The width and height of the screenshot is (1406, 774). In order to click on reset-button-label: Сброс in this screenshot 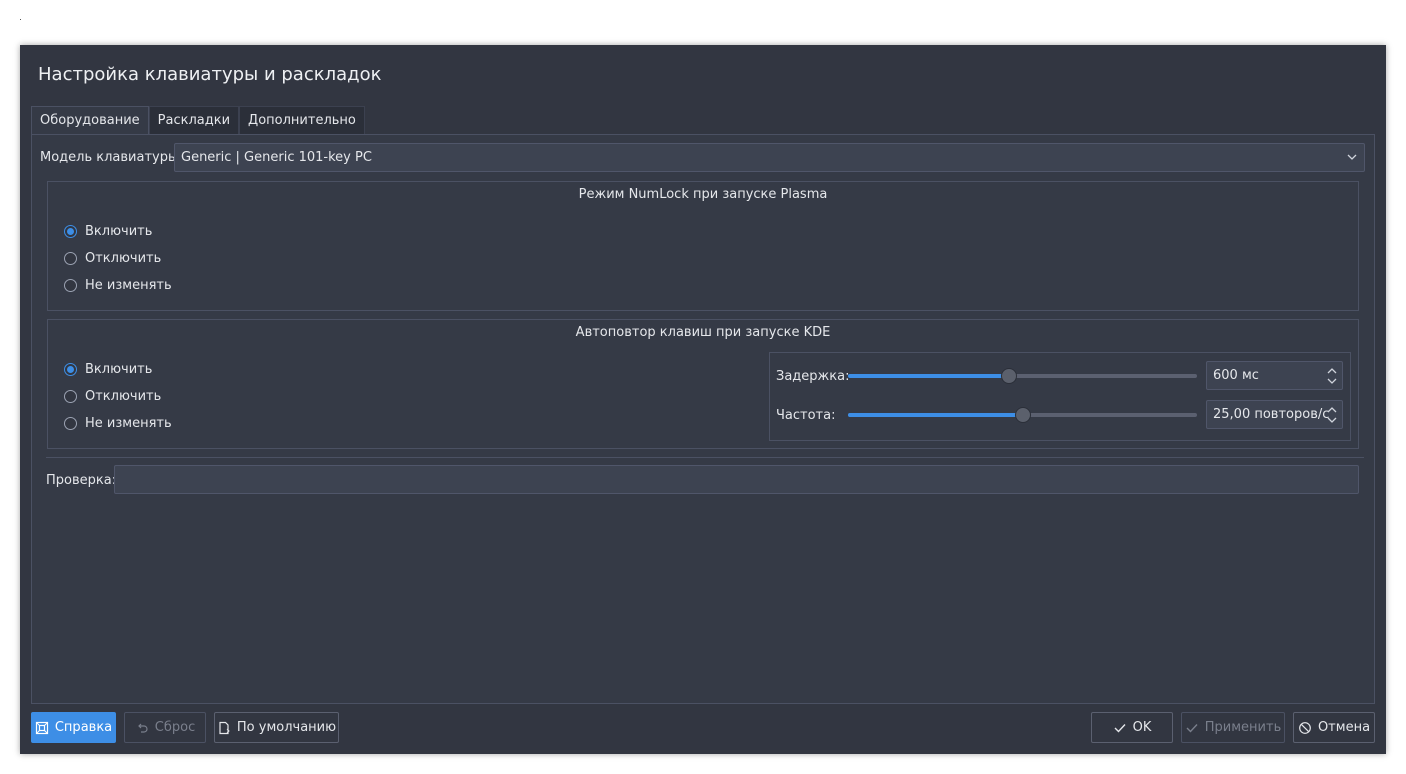, I will do `click(175, 727)`.